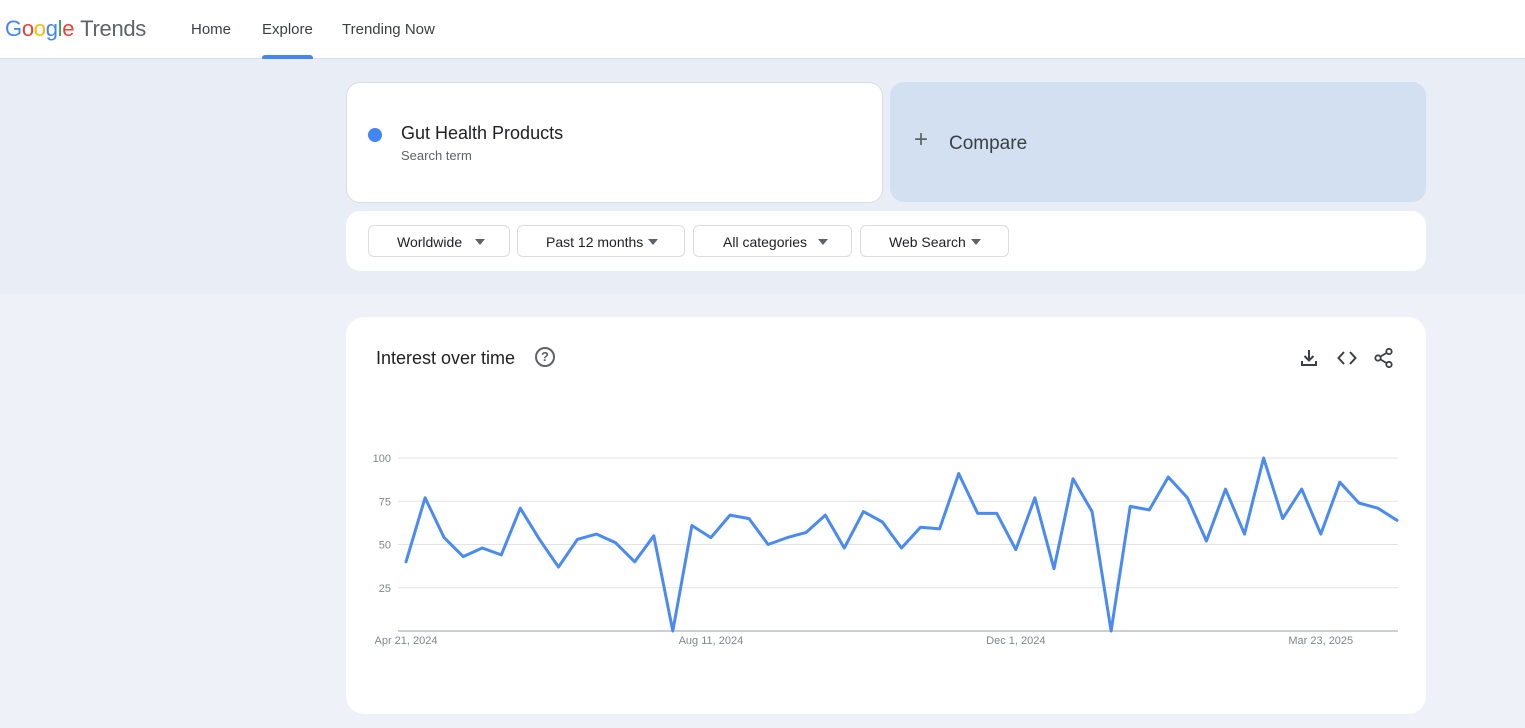  I want to click on top-bar: Google Trends Home Explore Trending Now, so click(762, 29).